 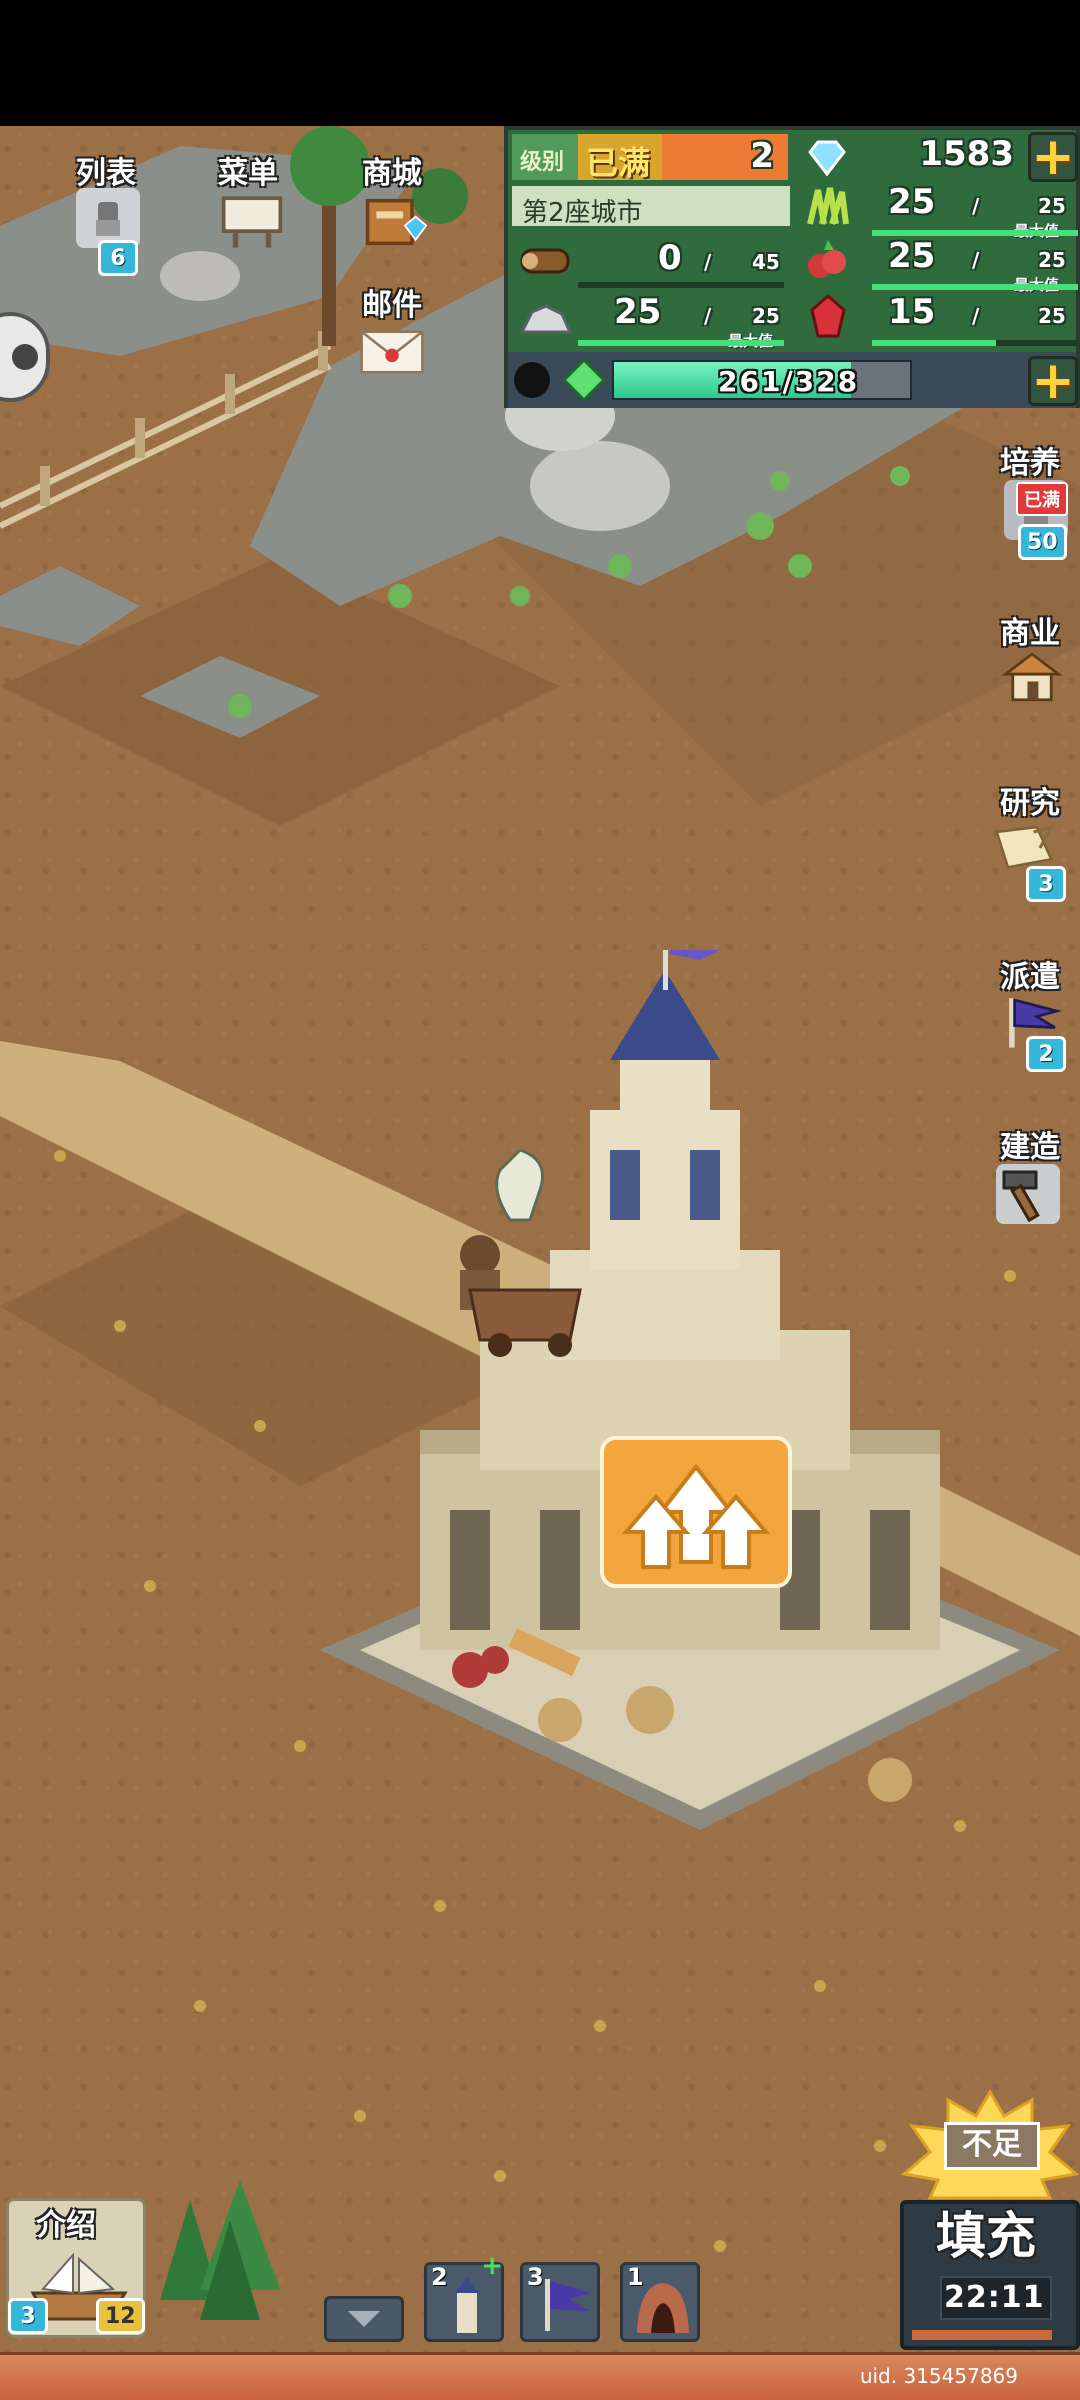 I want to click on upgrade-arrows-icon, so click(x=696, y=1516).